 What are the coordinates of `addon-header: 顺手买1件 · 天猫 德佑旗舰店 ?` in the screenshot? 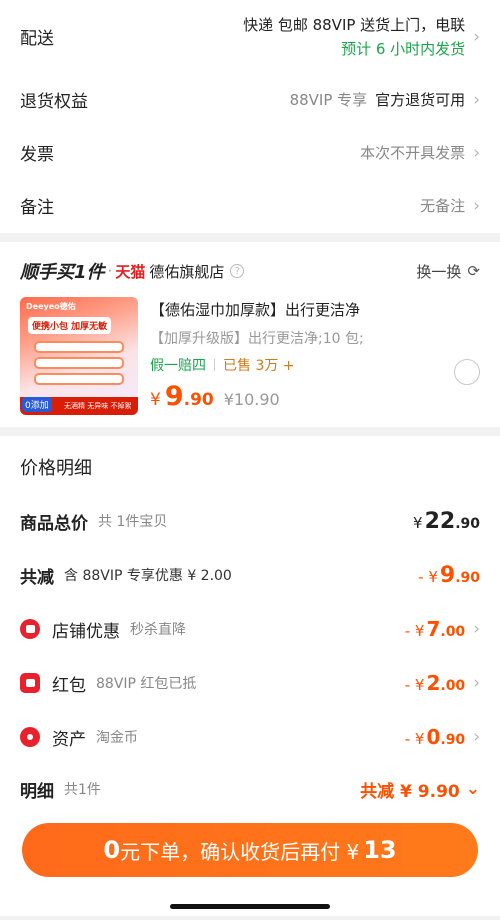 It's located at (132, 271).